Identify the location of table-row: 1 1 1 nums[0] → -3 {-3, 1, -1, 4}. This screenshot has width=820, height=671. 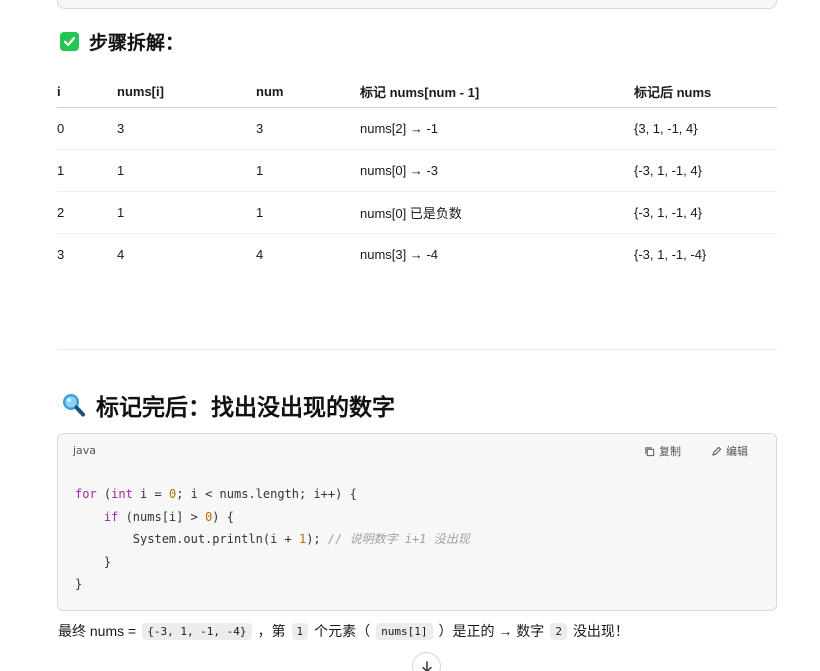
(417, 170).